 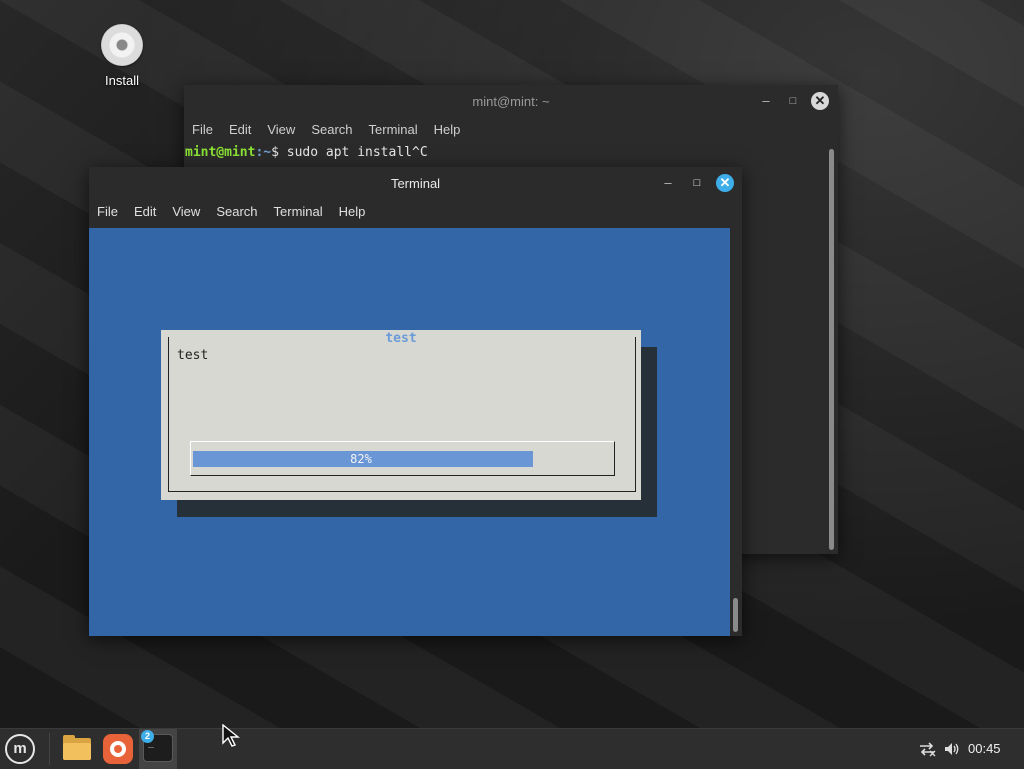 What do you see at coordinates (122, 45) in the screenshot?
I see `disc-icon` at bounding box center [122, 45].